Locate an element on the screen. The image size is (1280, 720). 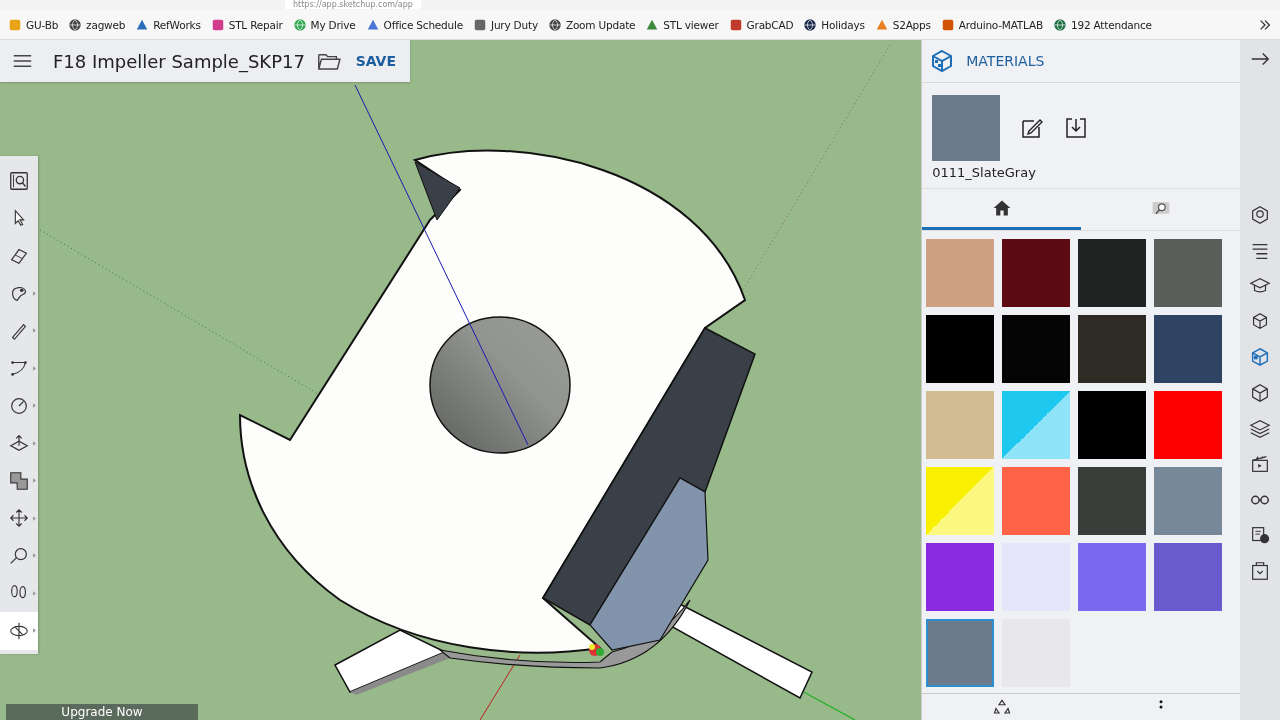
chevron-icon is located at coordinates (1265, 24).